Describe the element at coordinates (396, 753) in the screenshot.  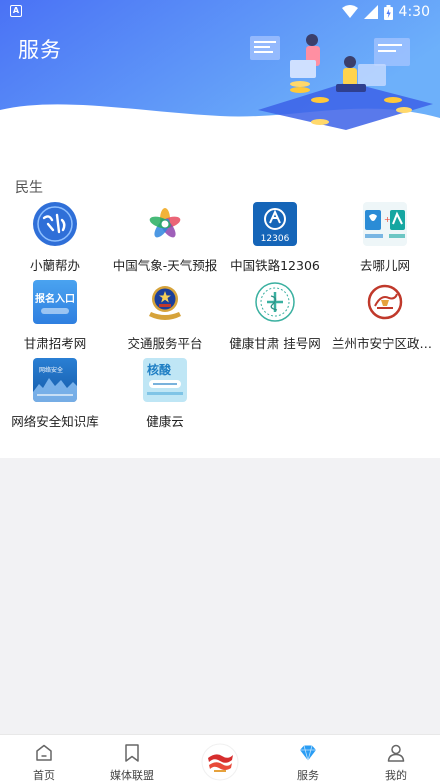
I see `profile-icon` at that location.